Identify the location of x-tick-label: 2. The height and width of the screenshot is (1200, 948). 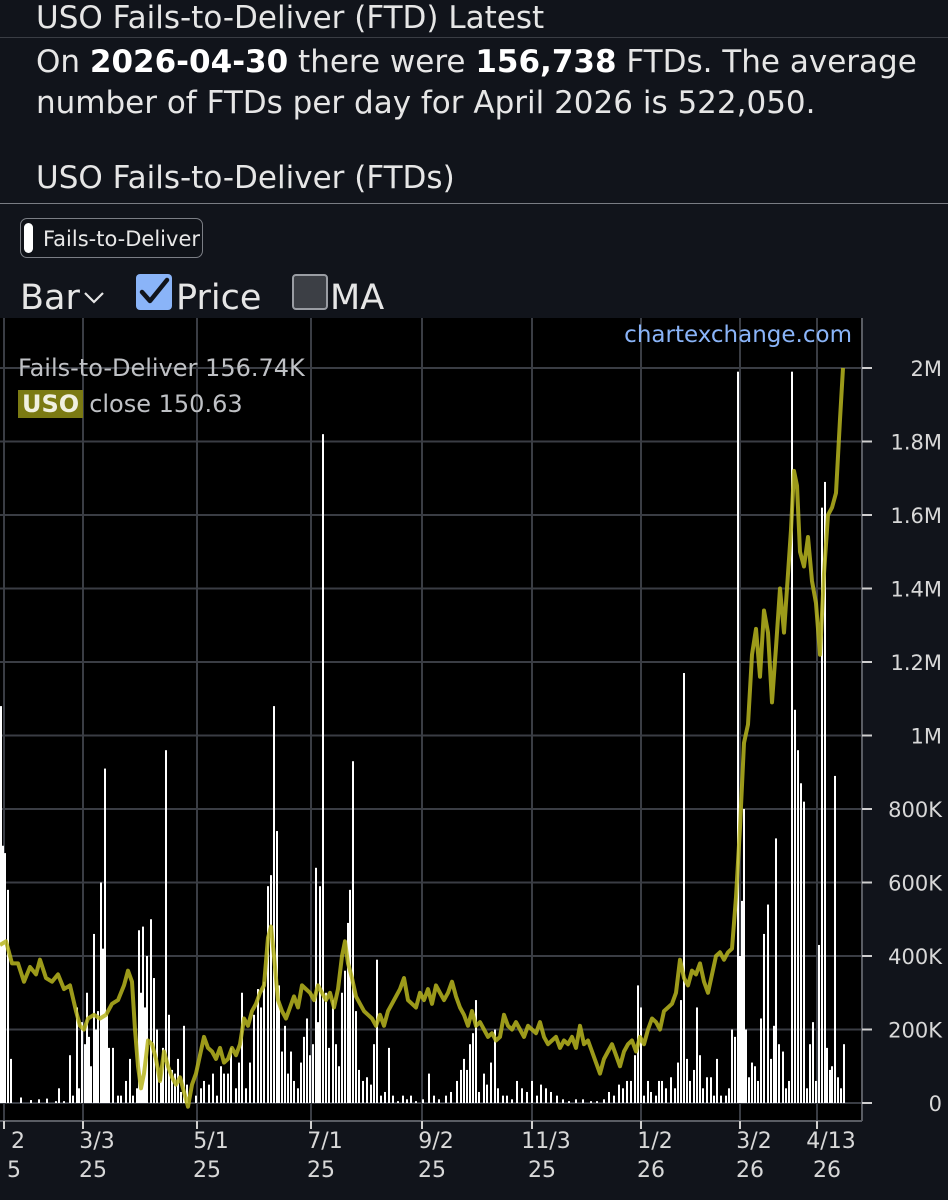
(18, 1141).